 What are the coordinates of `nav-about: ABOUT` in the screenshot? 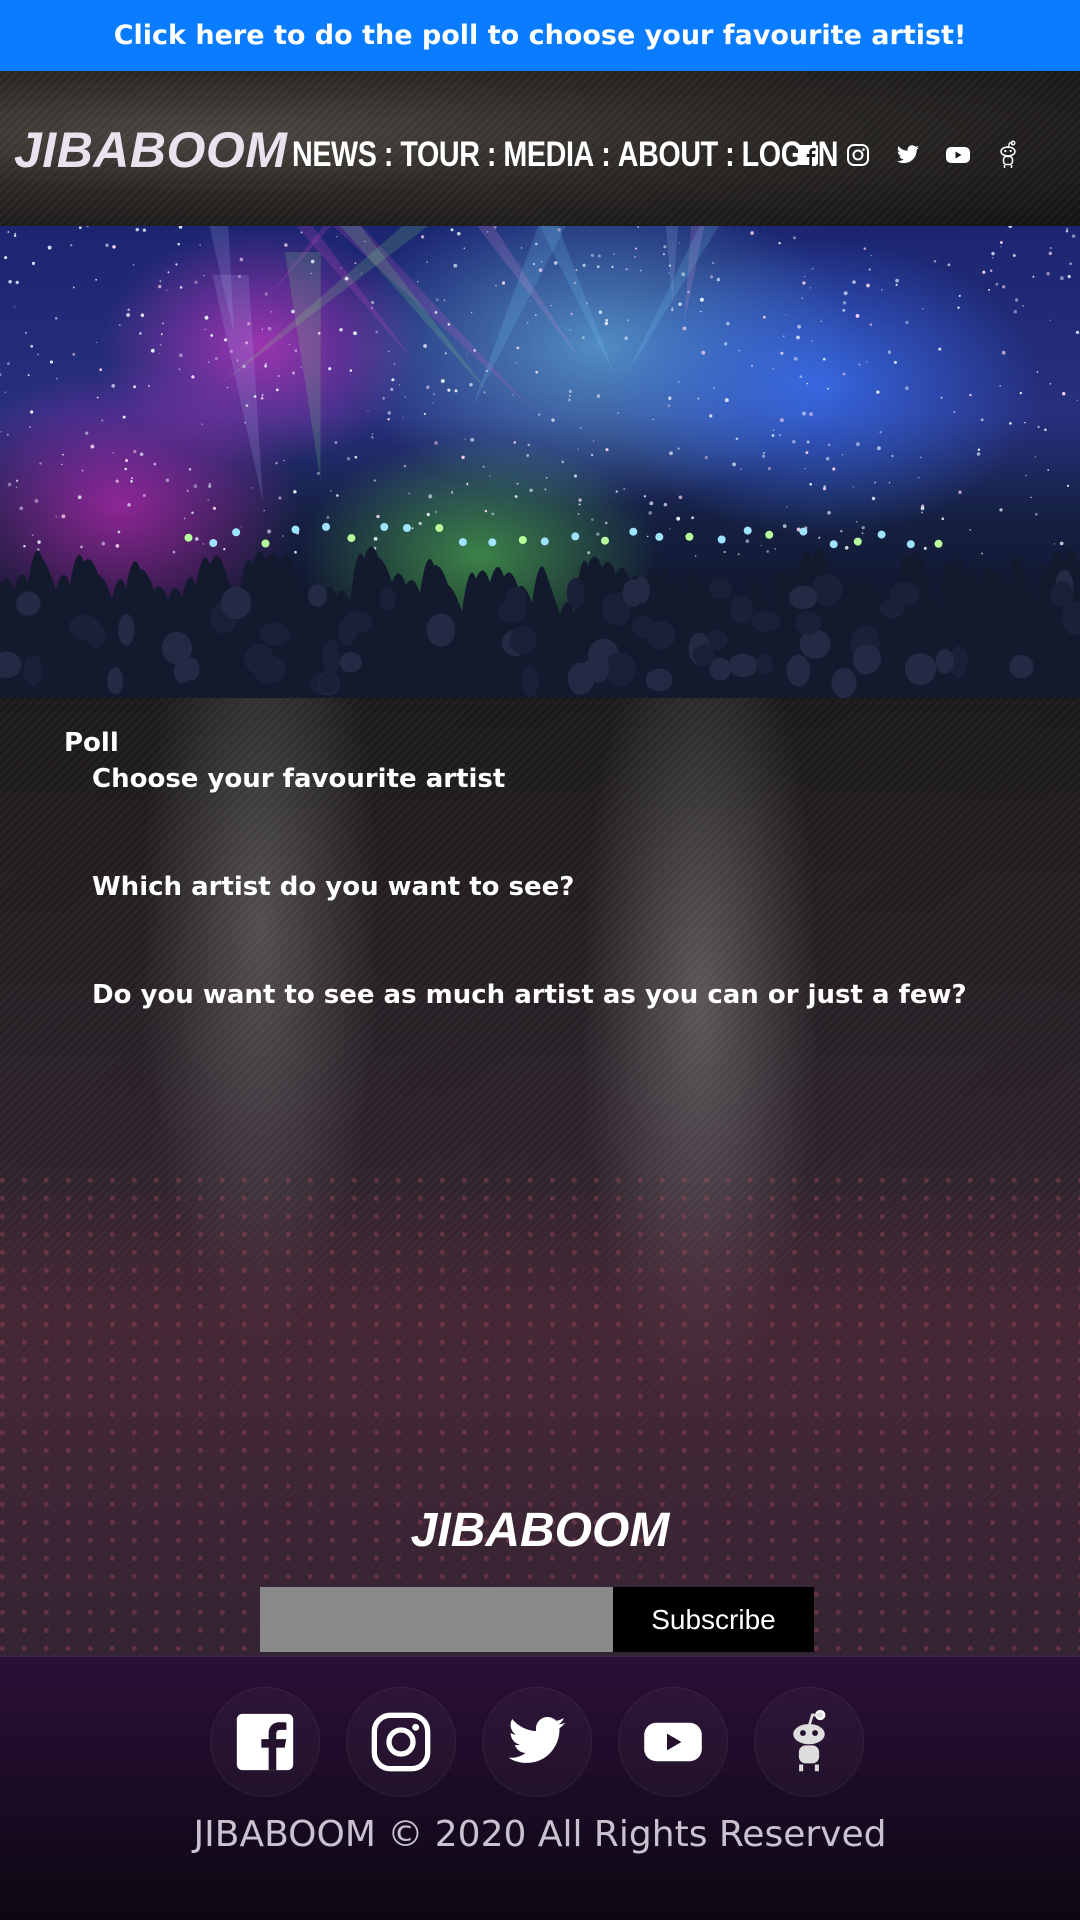 It's located at (668, 155).